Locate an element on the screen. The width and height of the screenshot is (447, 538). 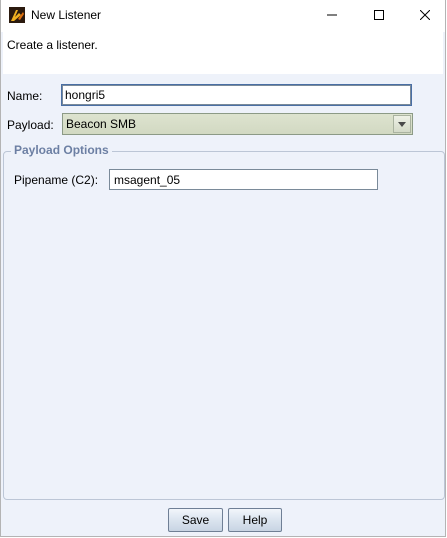
payload-label: Payload: is located at coordinates (30, 125).